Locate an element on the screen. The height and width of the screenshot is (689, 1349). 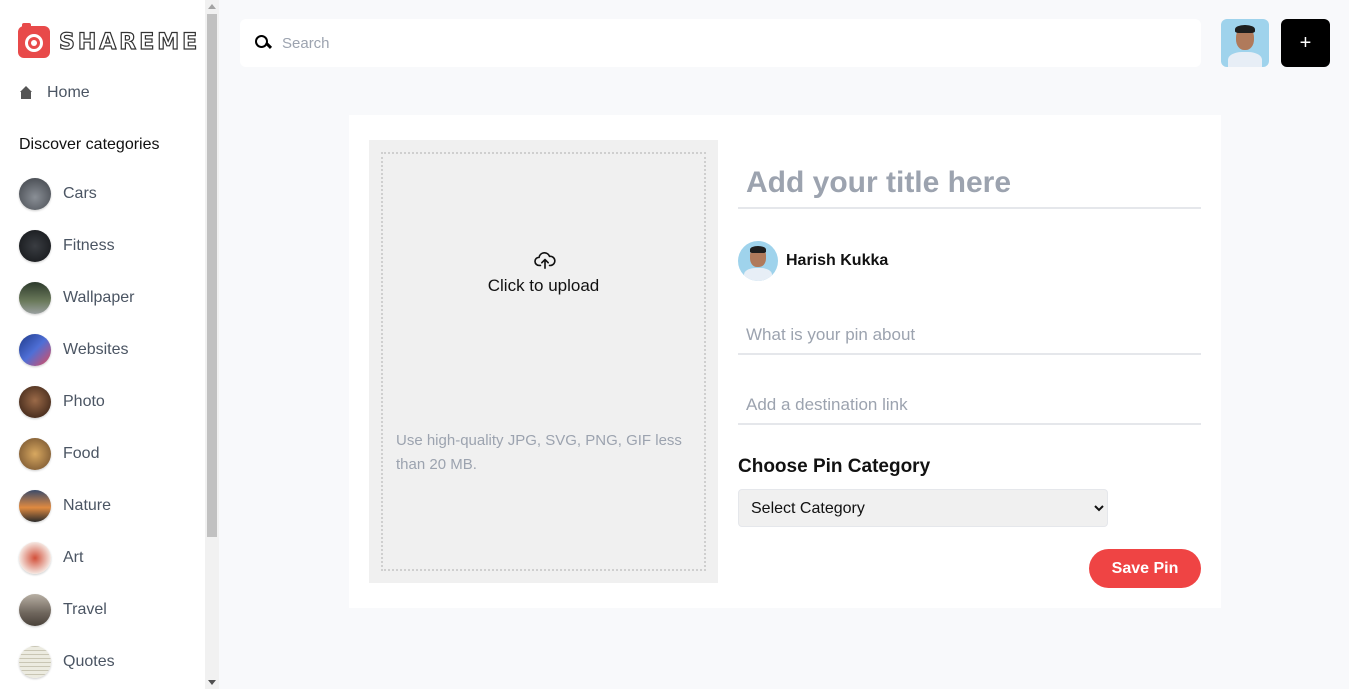
sidebar-item-travel: Travel is located at coordinates (76, 610).